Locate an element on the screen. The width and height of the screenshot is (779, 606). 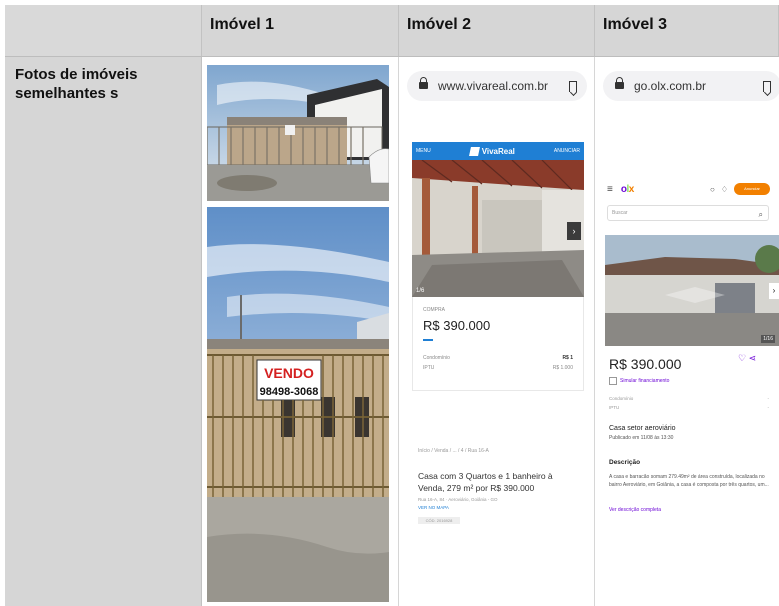
browser-address-bar: www.vivareal.com.br is located at coordinates (497, 86).